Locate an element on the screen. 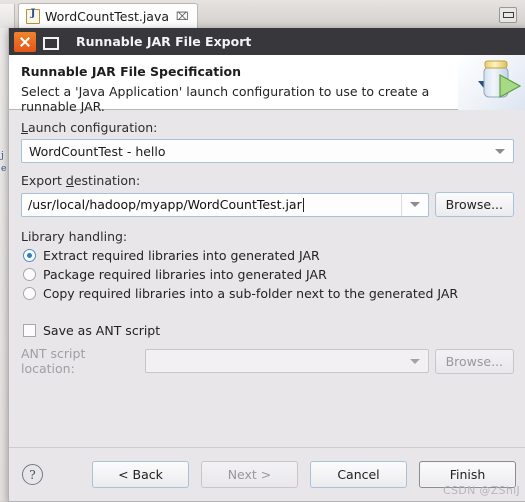 Image resolution: width=525 pixels, height=502 pixels. editor-tab-label: WordCountTest.java is located at coordinates (107, 16).